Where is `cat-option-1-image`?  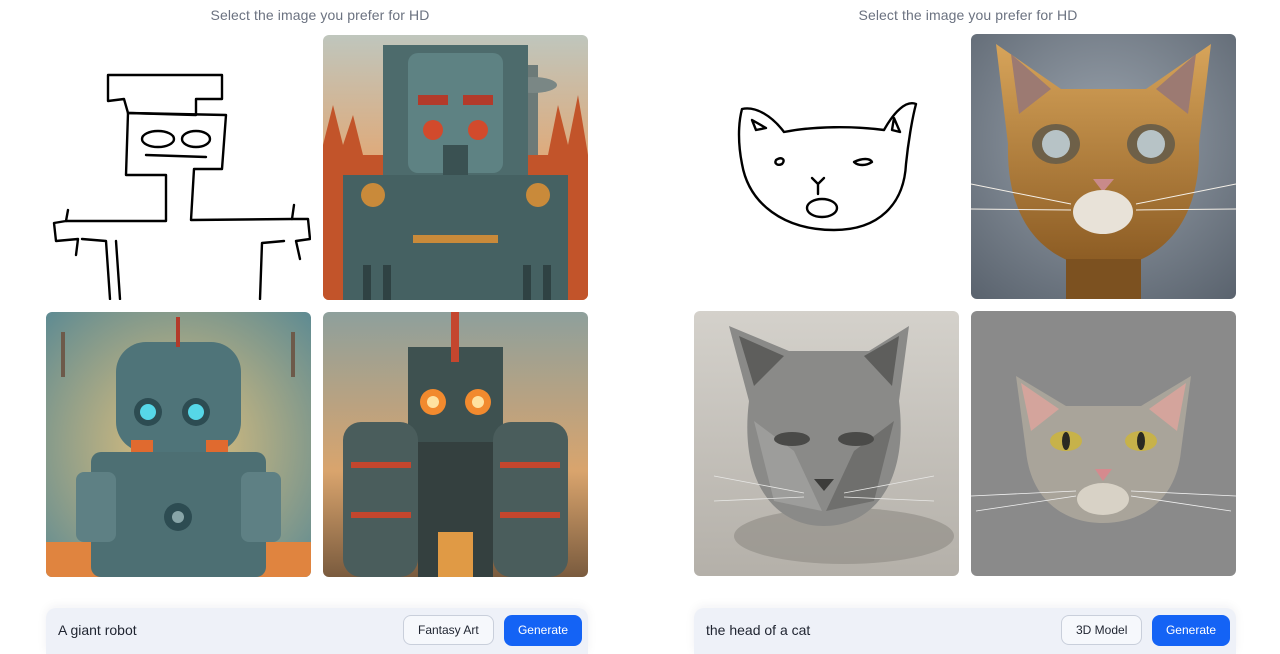
cat-option-1-image is located at coordinates (1103, 166).